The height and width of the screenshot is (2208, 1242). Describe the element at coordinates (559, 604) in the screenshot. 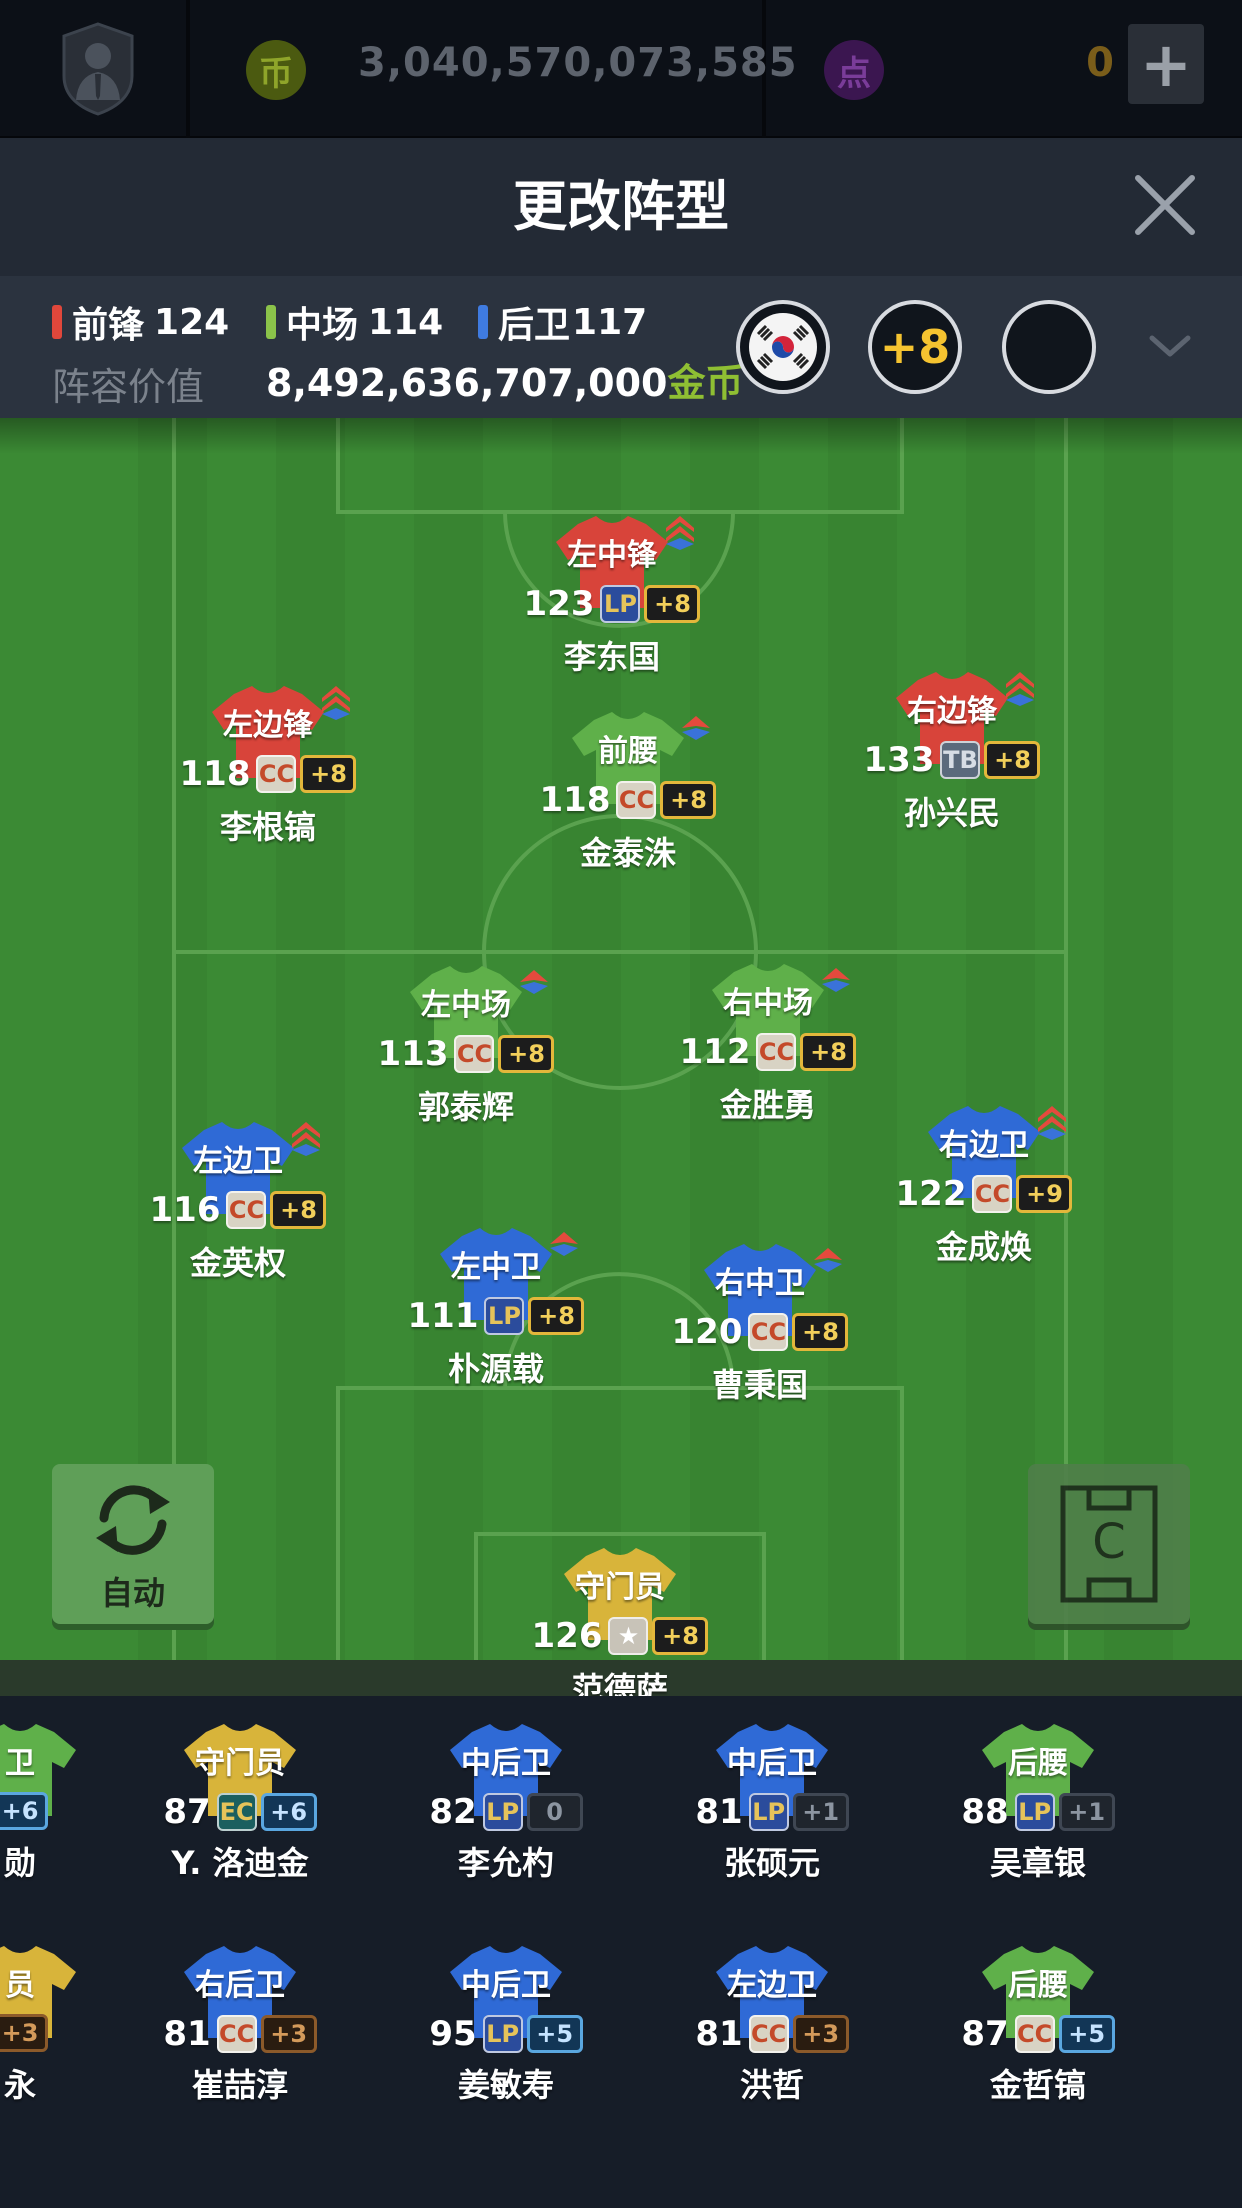

I see `overall-rating: 123` at that location.